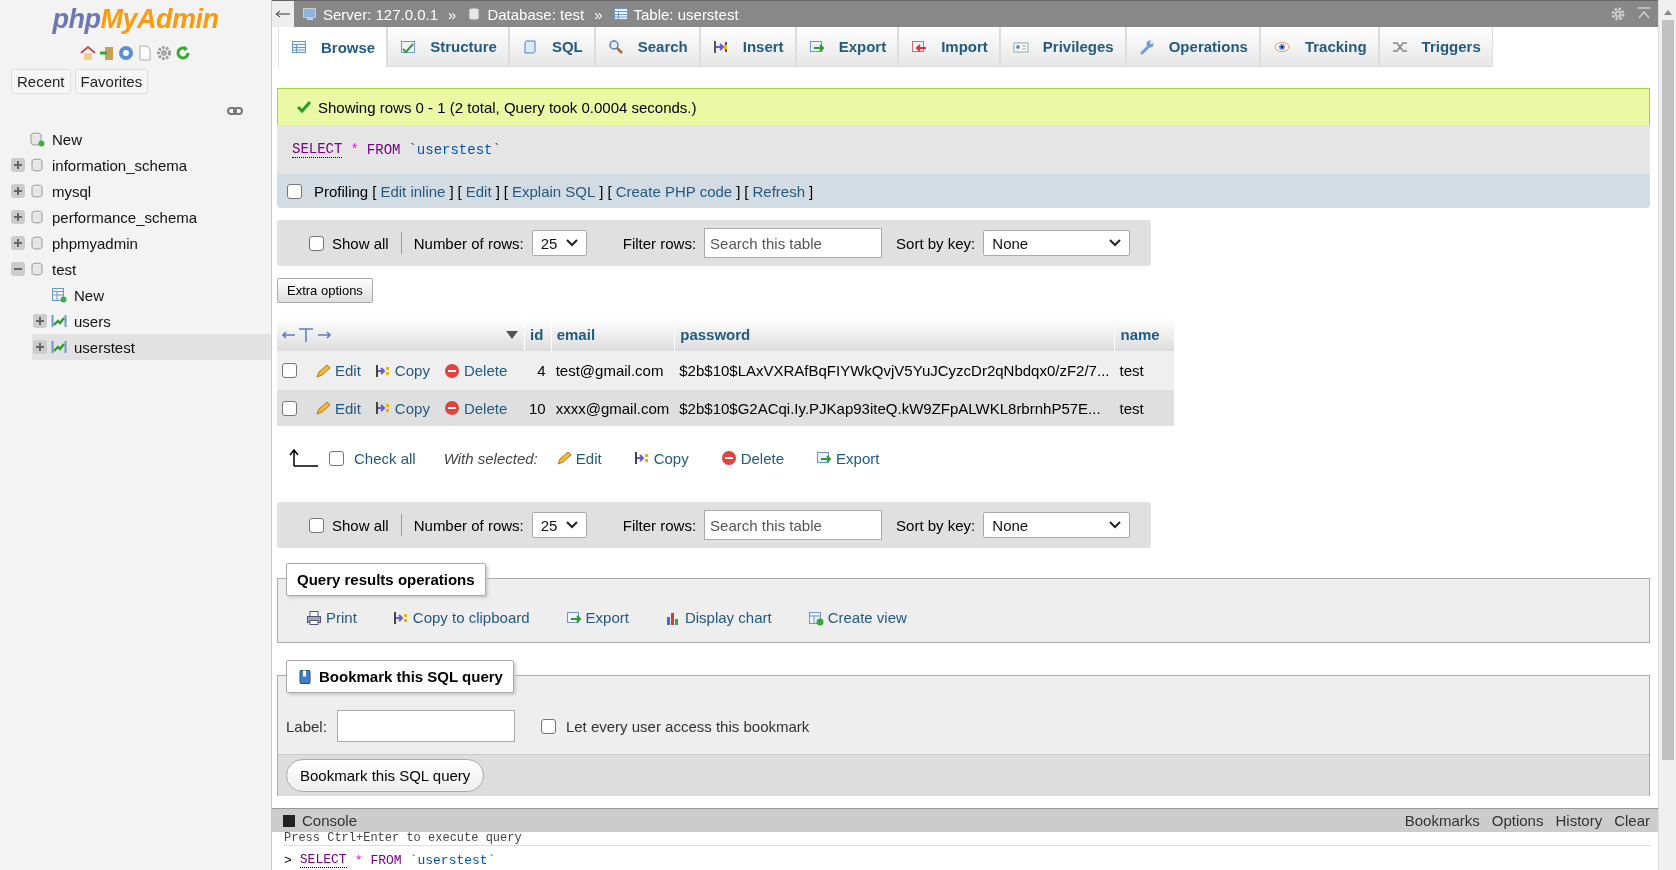 Image resolution: width=1676 pixels, height=870 pixels. I want to click on query-link: Create PHP code, so click(674, 191).